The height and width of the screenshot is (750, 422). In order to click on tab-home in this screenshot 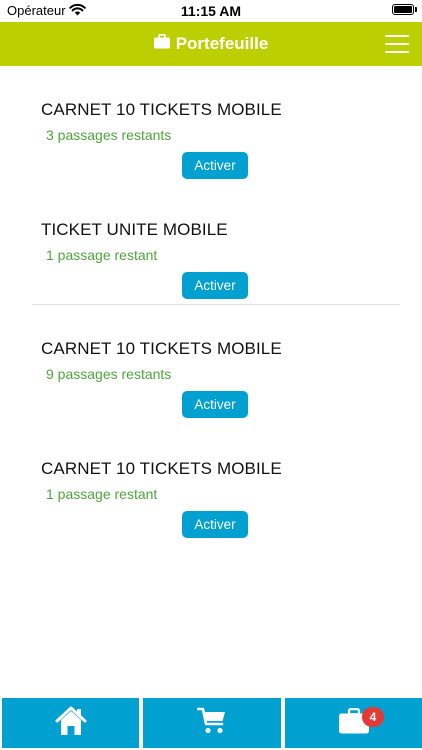, I will do `click(70, 723)`.